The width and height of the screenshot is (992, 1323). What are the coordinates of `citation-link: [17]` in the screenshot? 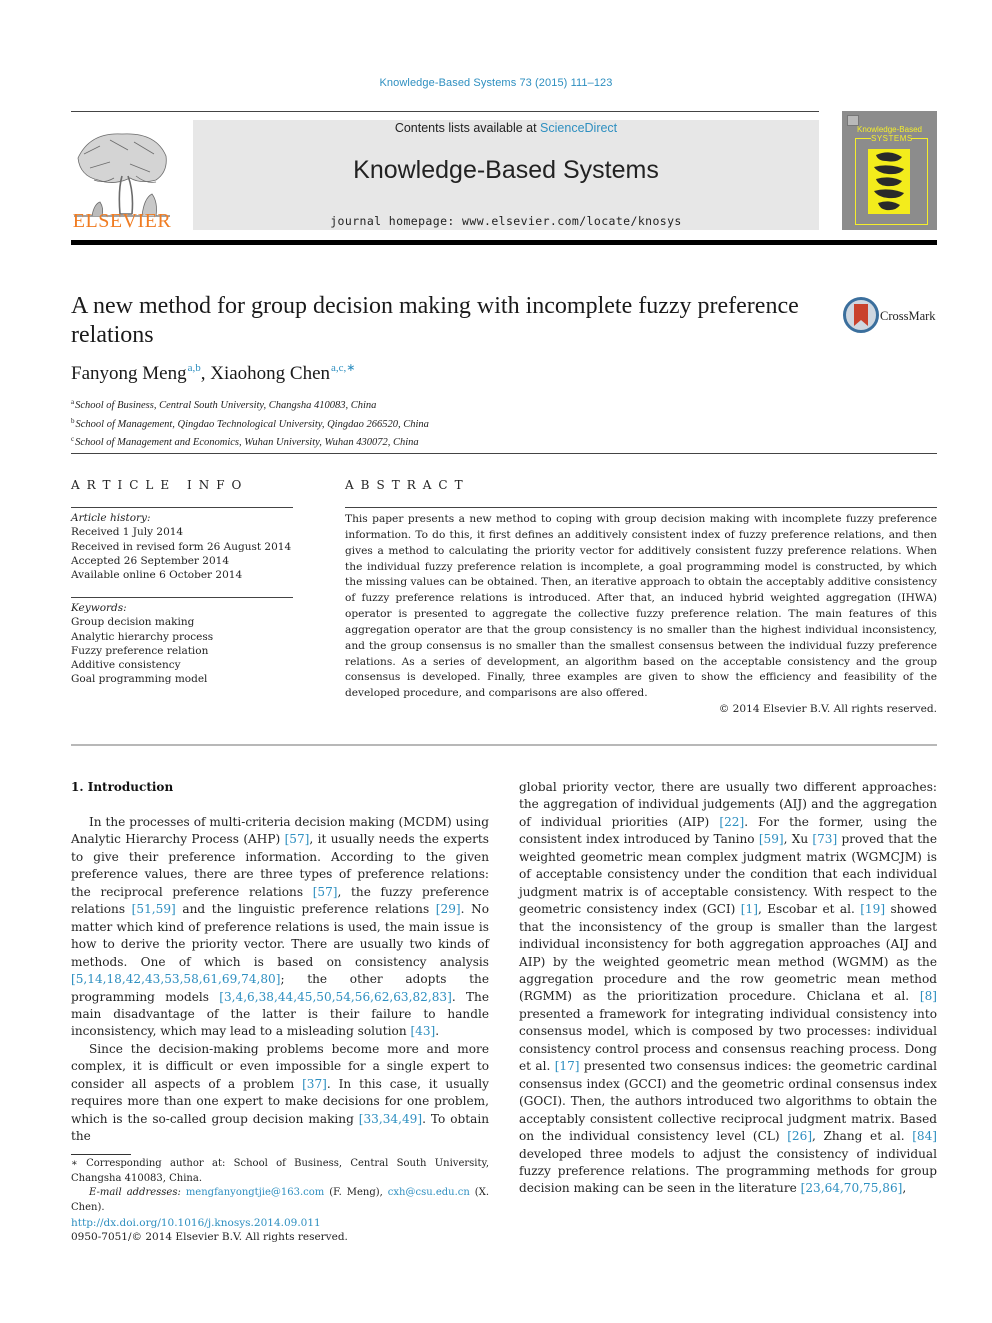 It's located at (567, 1066).